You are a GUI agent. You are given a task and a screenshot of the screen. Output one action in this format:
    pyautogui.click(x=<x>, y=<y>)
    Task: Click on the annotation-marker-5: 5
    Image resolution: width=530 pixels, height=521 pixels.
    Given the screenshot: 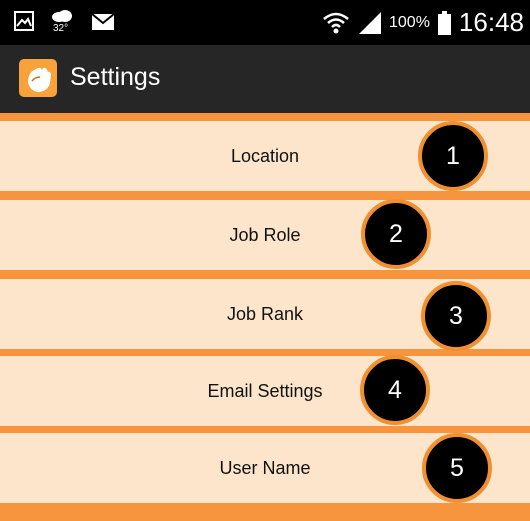 What is the action you would take?
    pyautogui.click(x=457, y=468)
    